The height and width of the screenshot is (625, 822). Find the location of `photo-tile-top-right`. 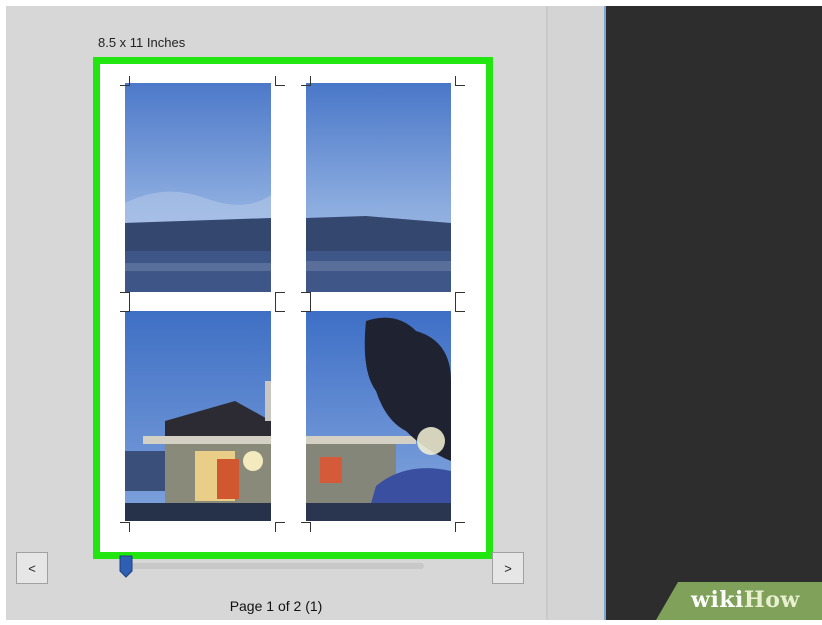

photo-tile-top-right is located at coordinates (378, 187).